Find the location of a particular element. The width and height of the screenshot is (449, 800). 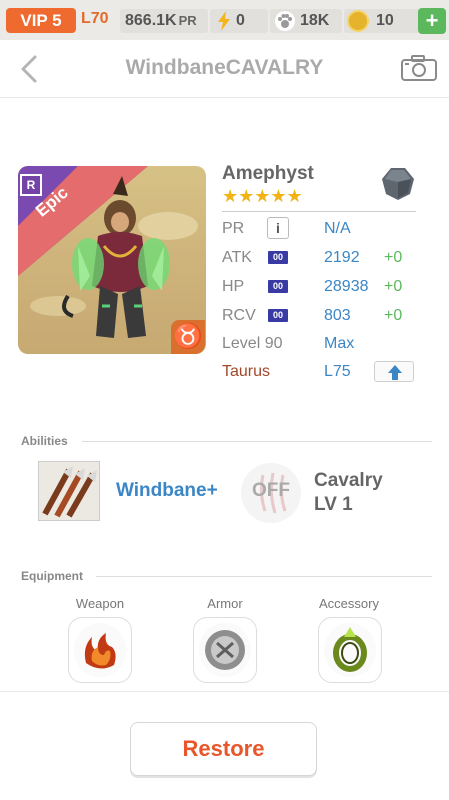

weapon-label: Weapon is located at coordinates (100, 603).